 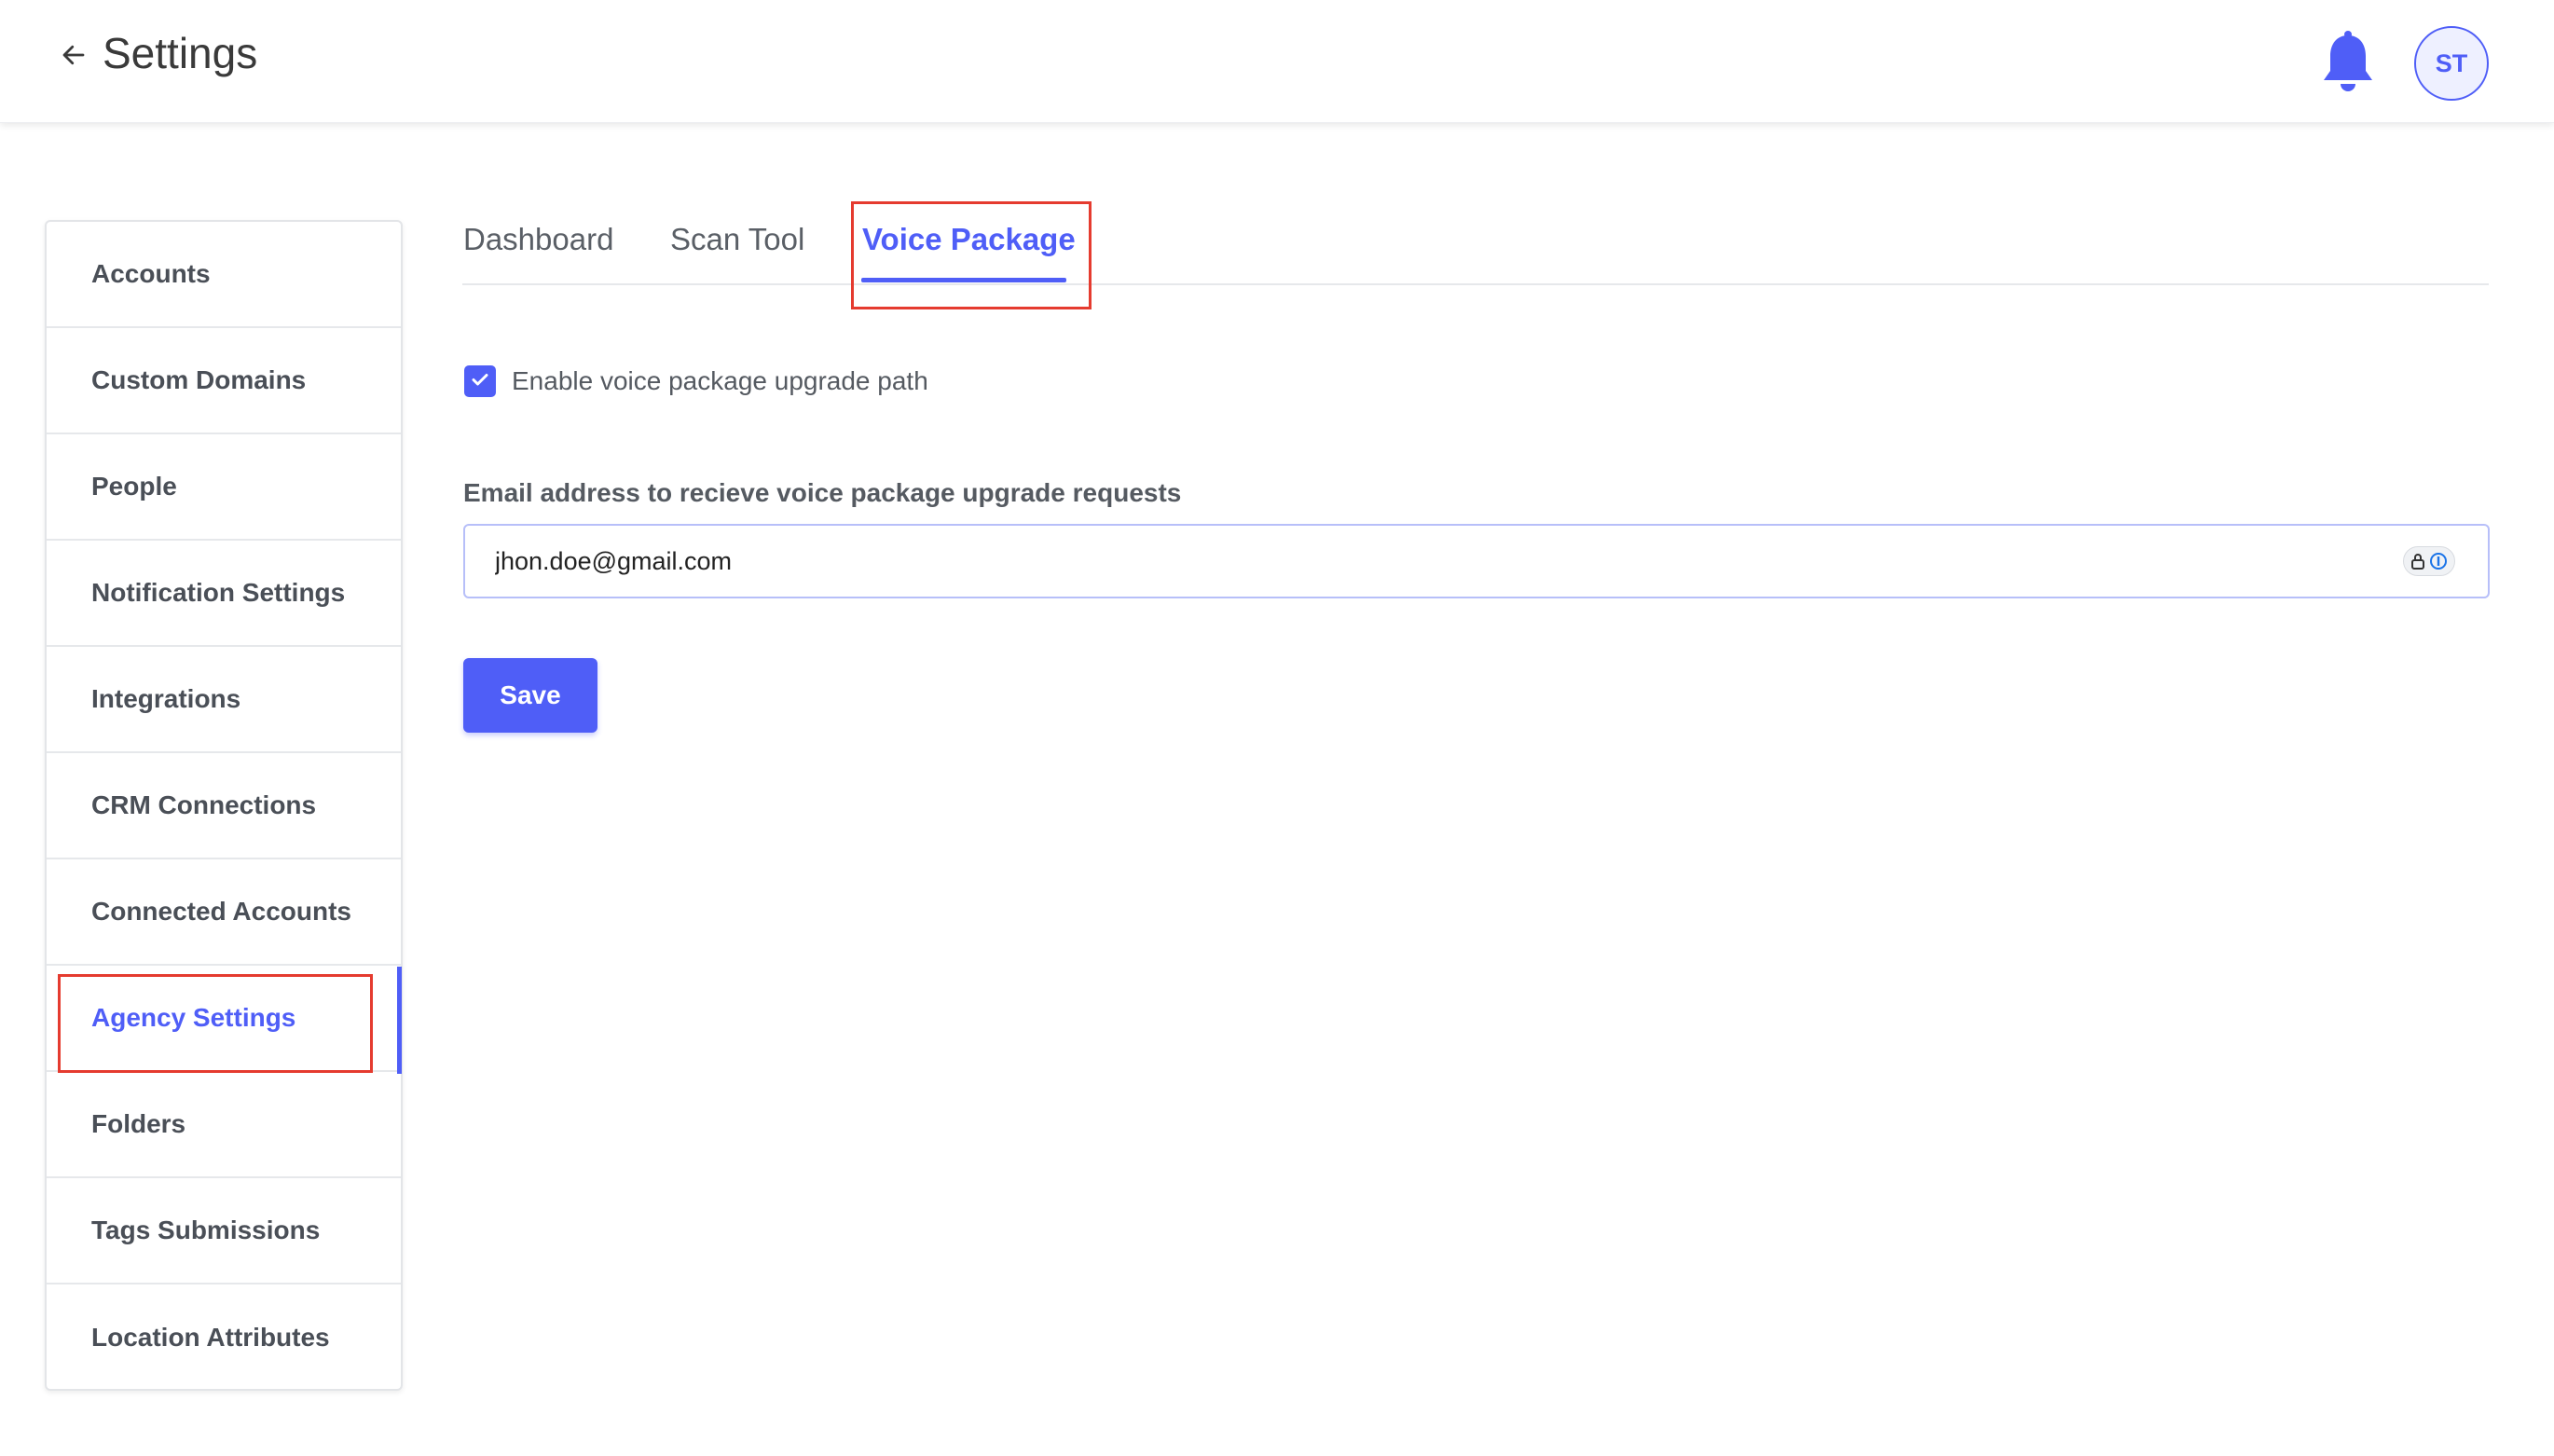 I want to click on back-button, so click(x=73, y=56).